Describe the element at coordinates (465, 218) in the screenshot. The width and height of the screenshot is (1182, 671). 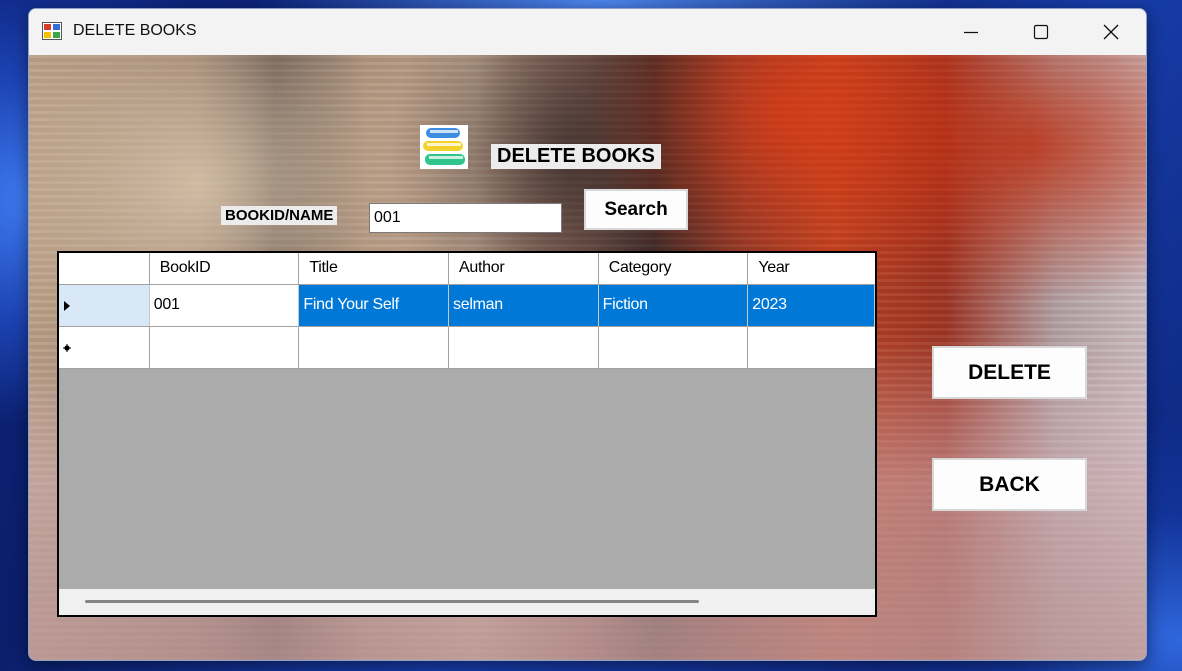
I see `search-input` at that location.